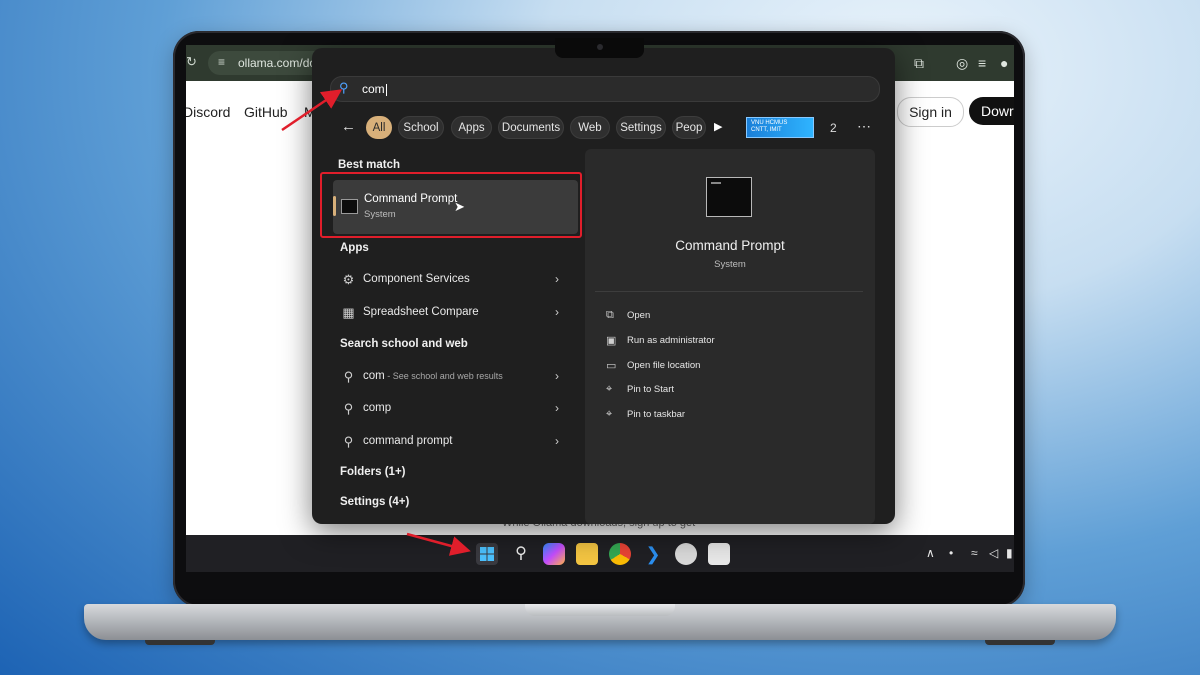  What do you see at coordinates (266, 112) in the screenshot?
I see `nav-link-github: GitHub` at bounding box center [266, 112].